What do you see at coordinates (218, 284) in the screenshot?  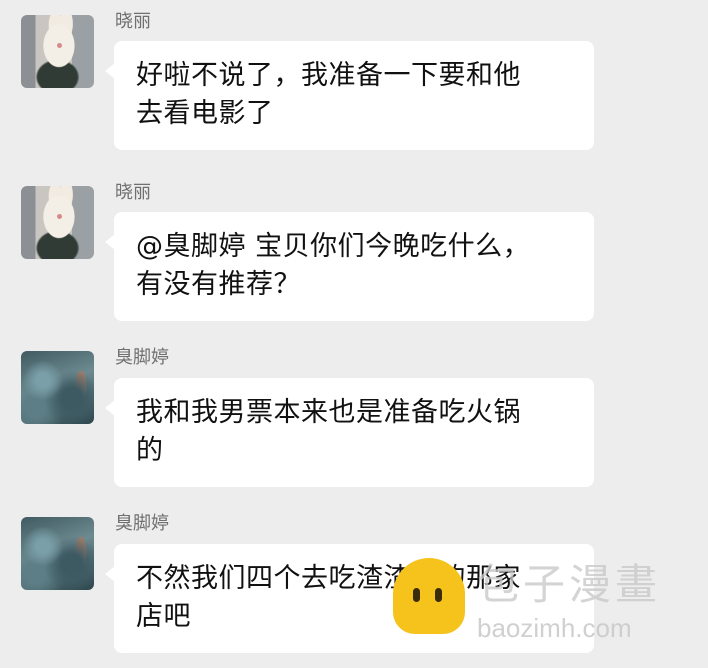 I see `message-line: 有没有推荐？` at bounding box center [218, 284].